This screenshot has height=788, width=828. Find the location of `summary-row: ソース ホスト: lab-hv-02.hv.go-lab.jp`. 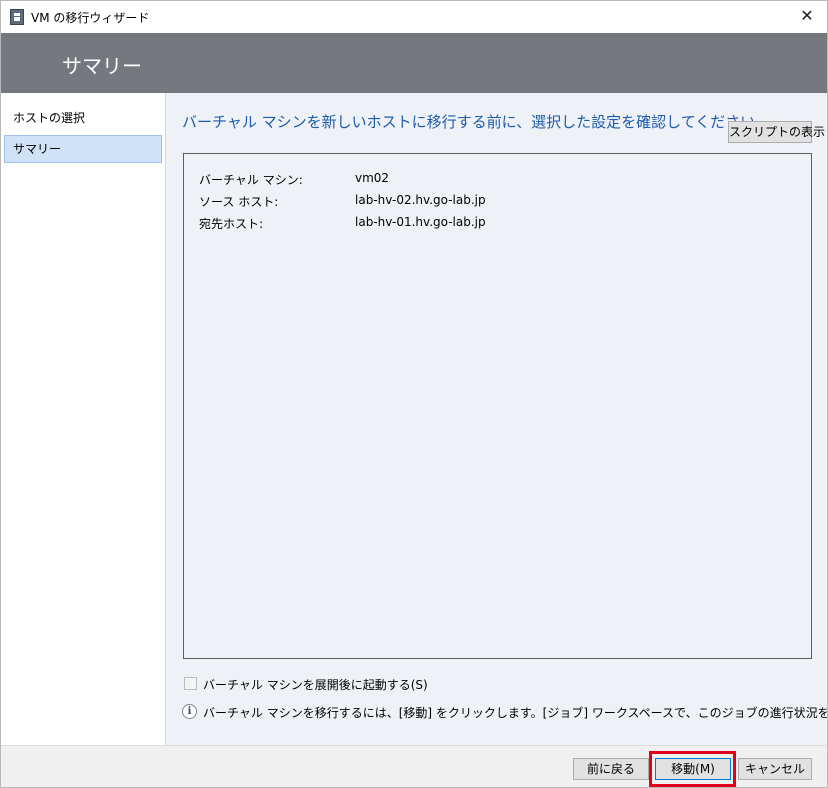

summary-row: ソース ホスト: lab-hv-02.hv.go-lab.jp is located at coordinates (494, 202).